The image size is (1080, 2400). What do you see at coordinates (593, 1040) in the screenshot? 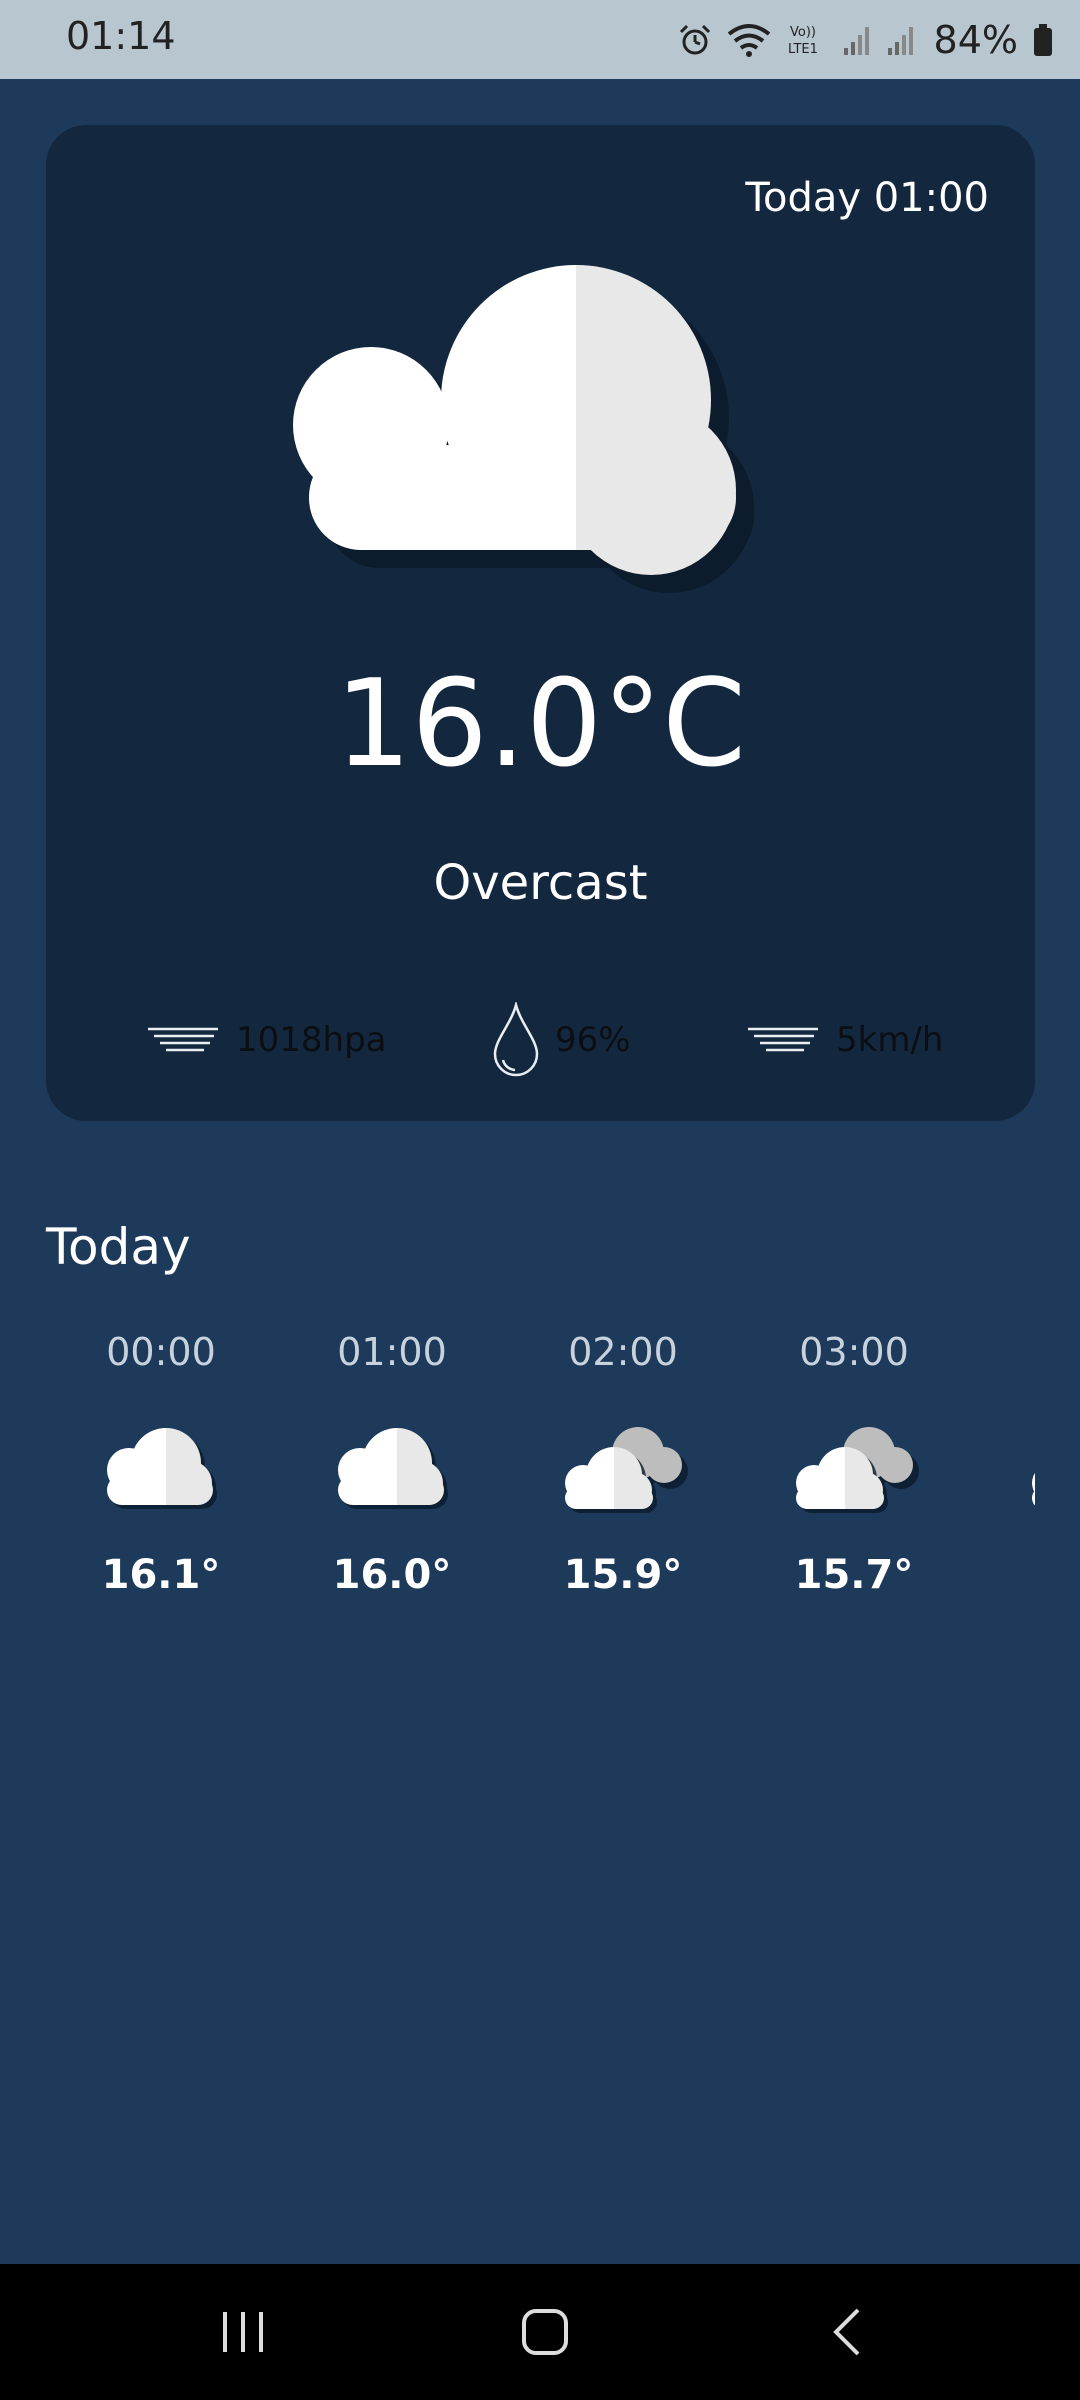
I see `humidity-value: 96%` at bounding box center [593, 1040].